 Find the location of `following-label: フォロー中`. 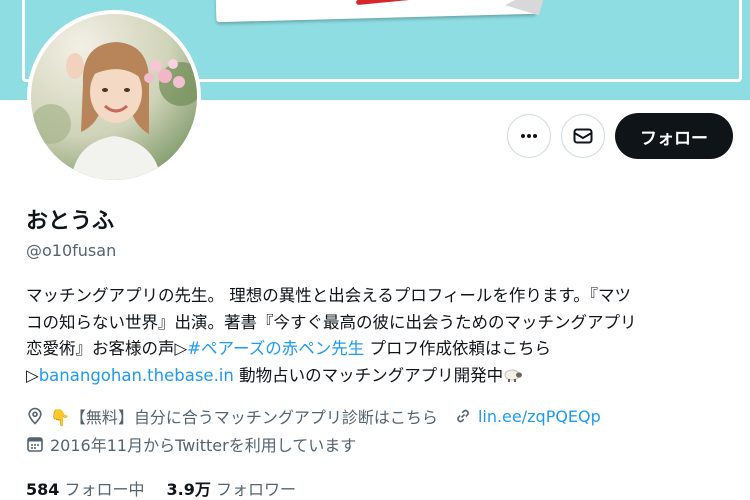

following-label: フォロー中 is located at coordinates (104, 489).